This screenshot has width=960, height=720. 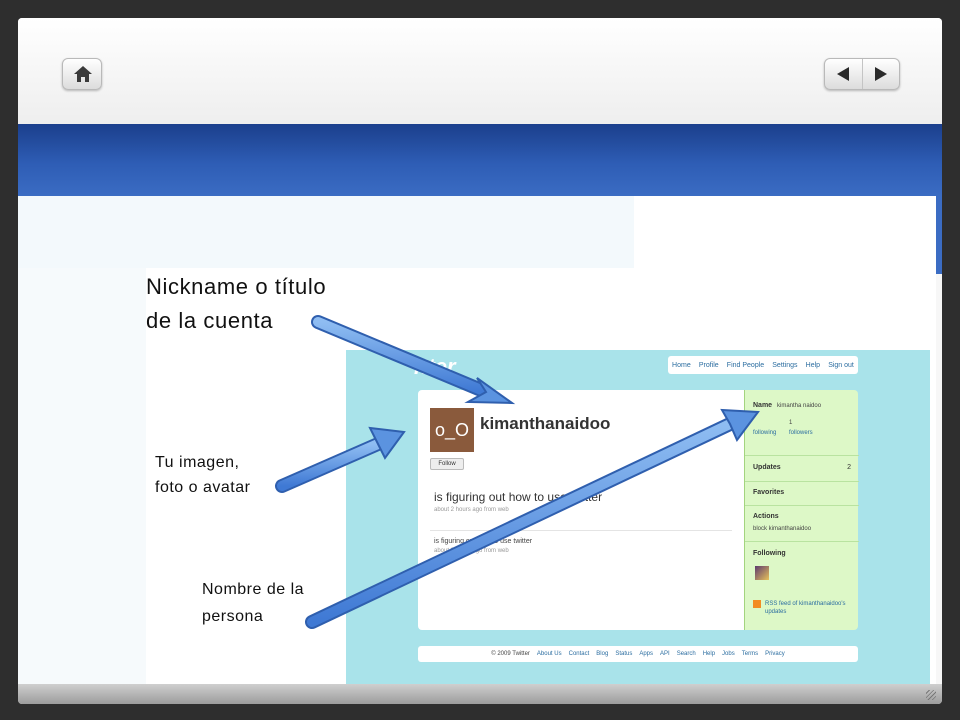 What do you see at coordinates (340, 459) in the screenshot?
I see `arrow-to-avatar` at bounding box center [340, 459].